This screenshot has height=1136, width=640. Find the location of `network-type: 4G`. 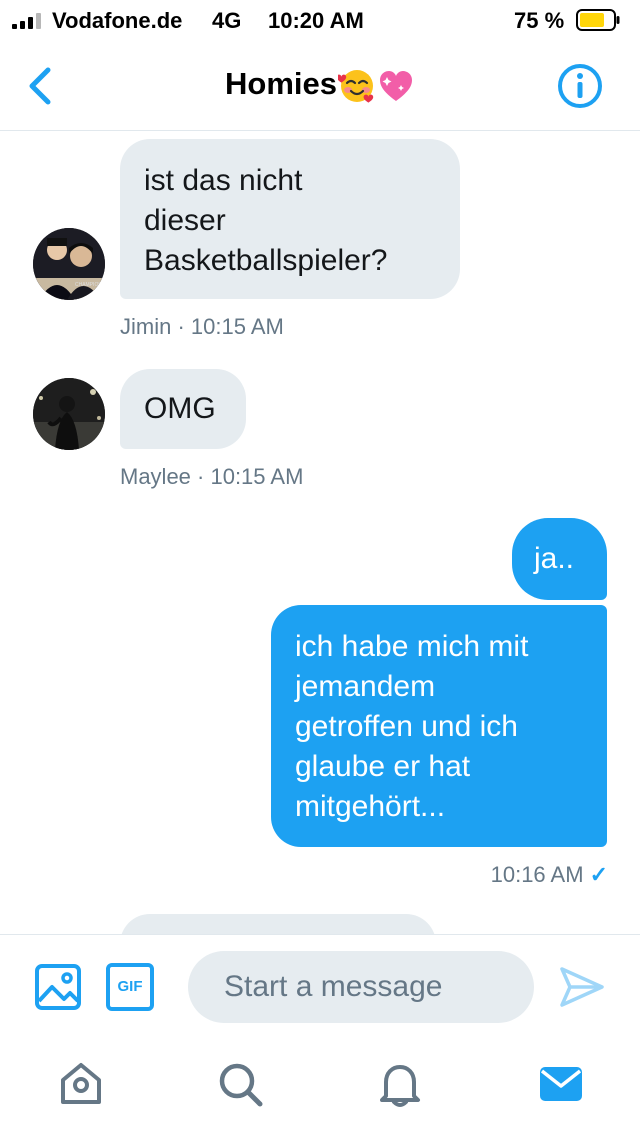

network-type: 4G is located at coordinates (227, 20).